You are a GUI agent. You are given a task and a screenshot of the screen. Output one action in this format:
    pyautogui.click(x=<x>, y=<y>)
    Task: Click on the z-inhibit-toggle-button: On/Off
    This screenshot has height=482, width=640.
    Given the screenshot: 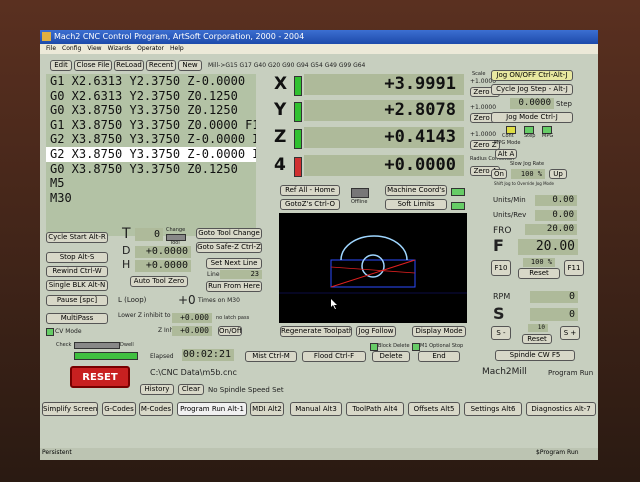 What is the action you would take?
    pyautogui.click(x=230, y=331)
    